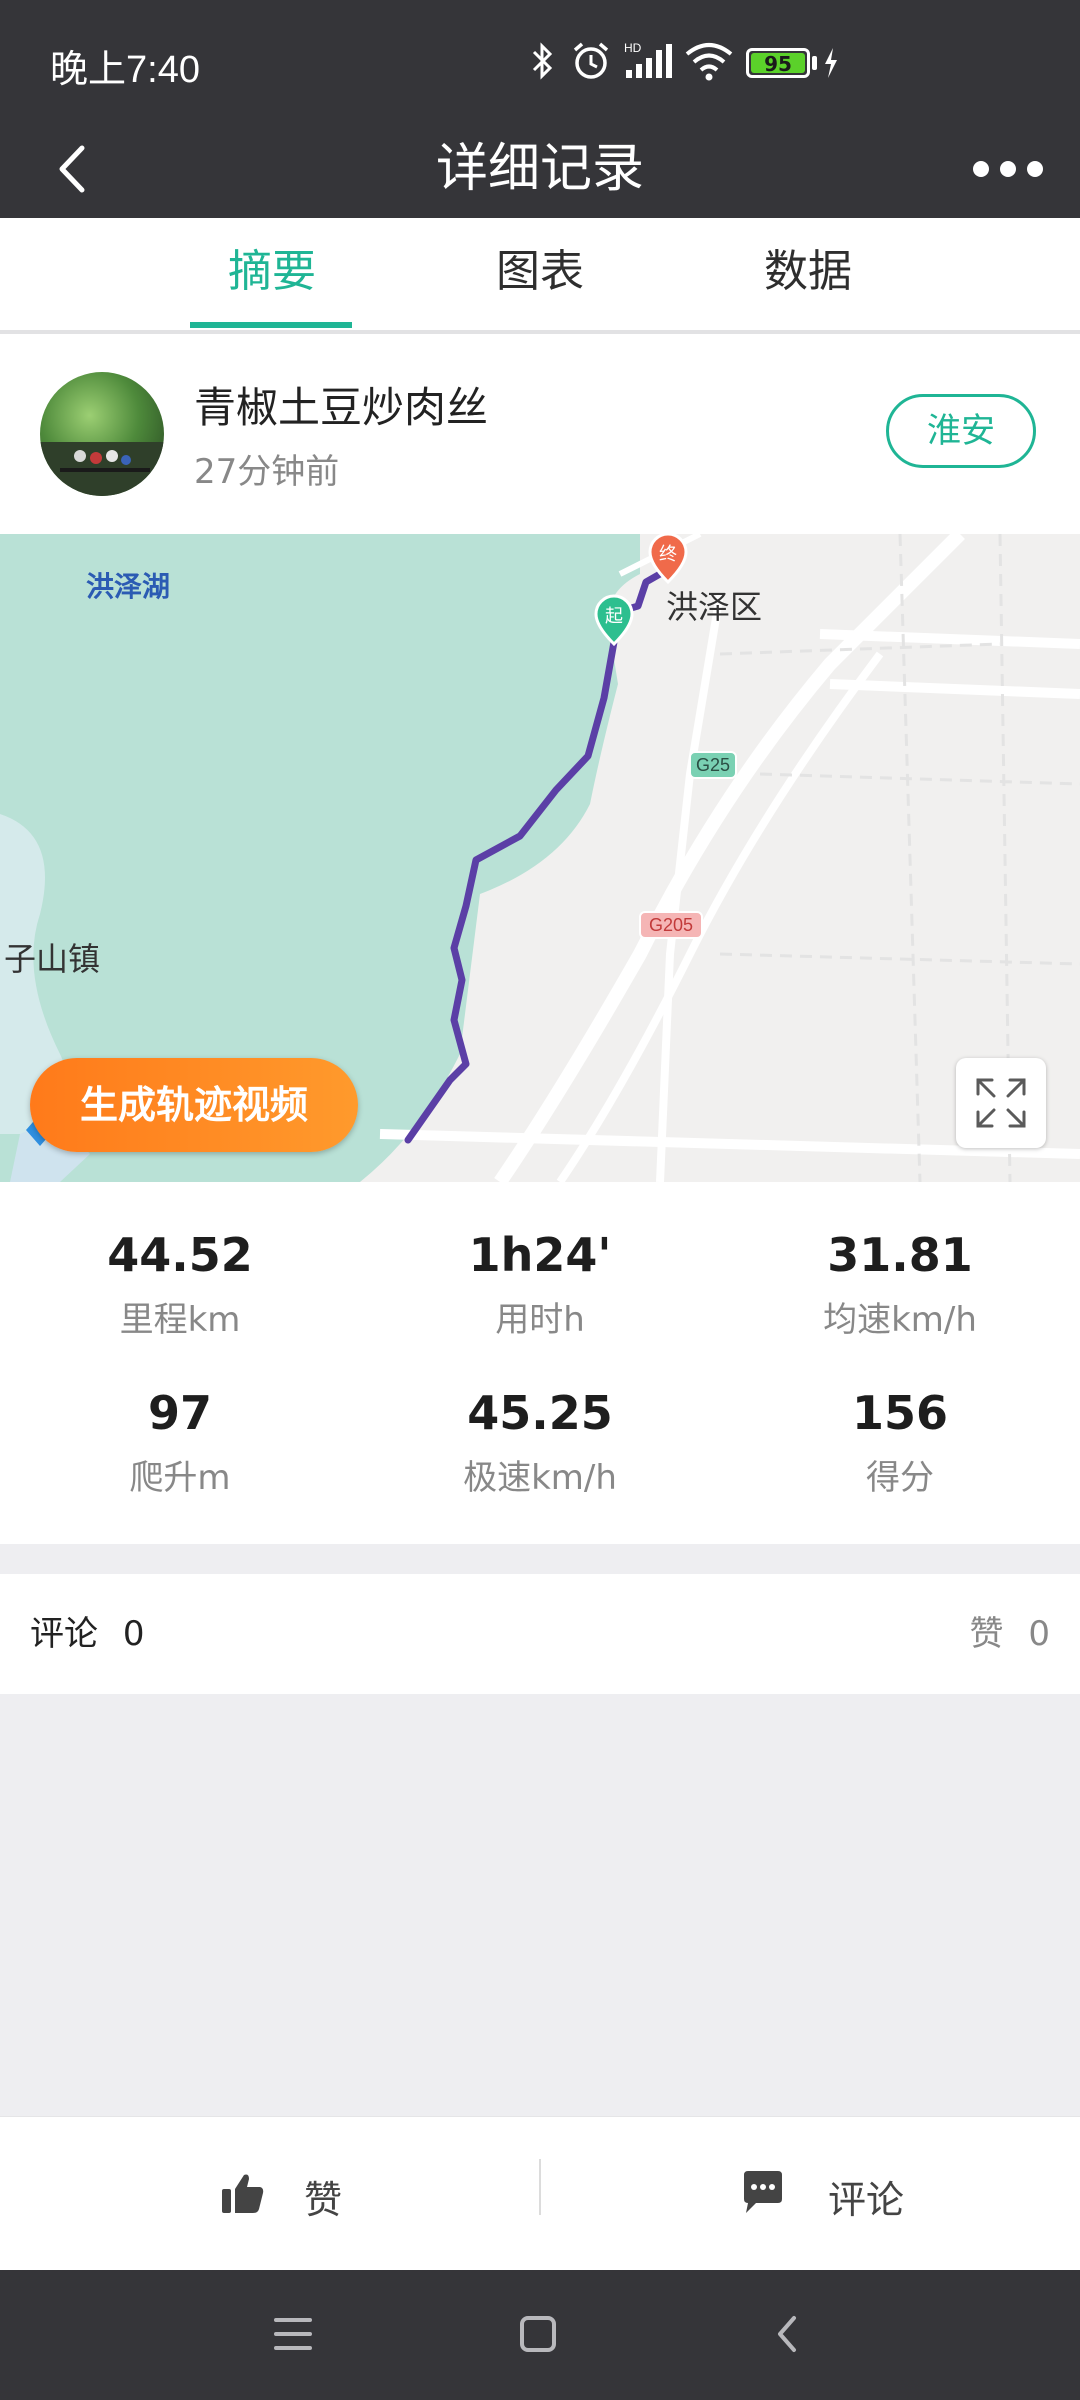 The width and height of the screenshot is (1080, 2400). I want to click on stat-value: 31.81, so click(900, 1255).